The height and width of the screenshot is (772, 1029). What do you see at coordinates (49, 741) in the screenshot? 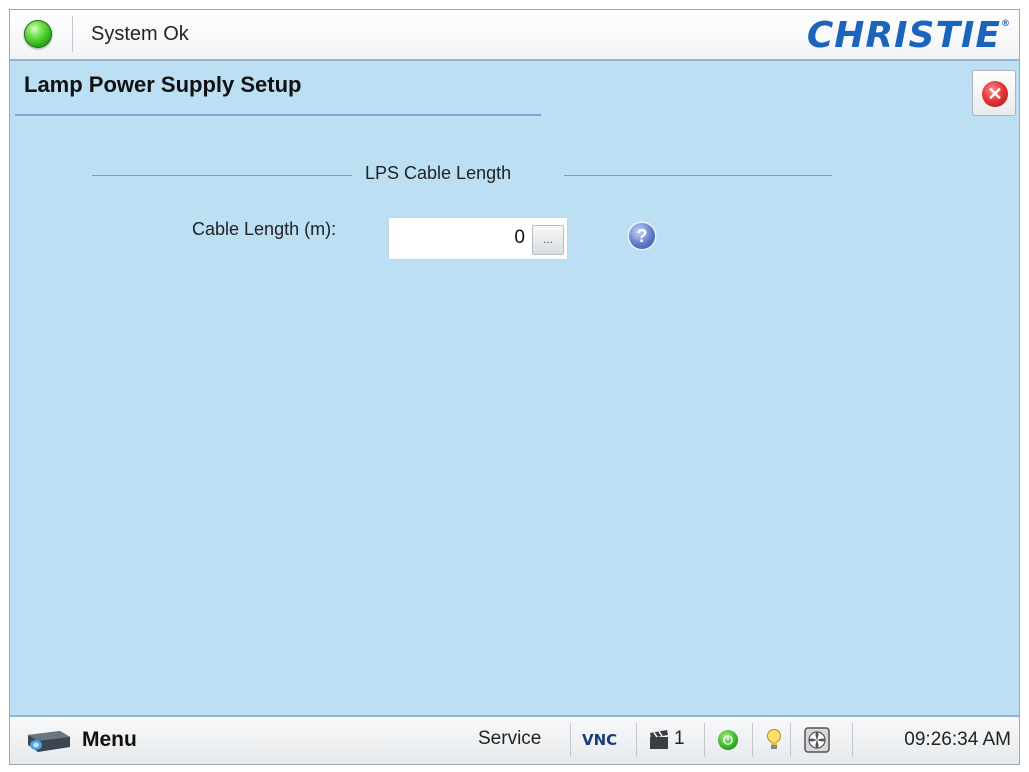
I see `projector-icon` at bounding box center [49, 741].